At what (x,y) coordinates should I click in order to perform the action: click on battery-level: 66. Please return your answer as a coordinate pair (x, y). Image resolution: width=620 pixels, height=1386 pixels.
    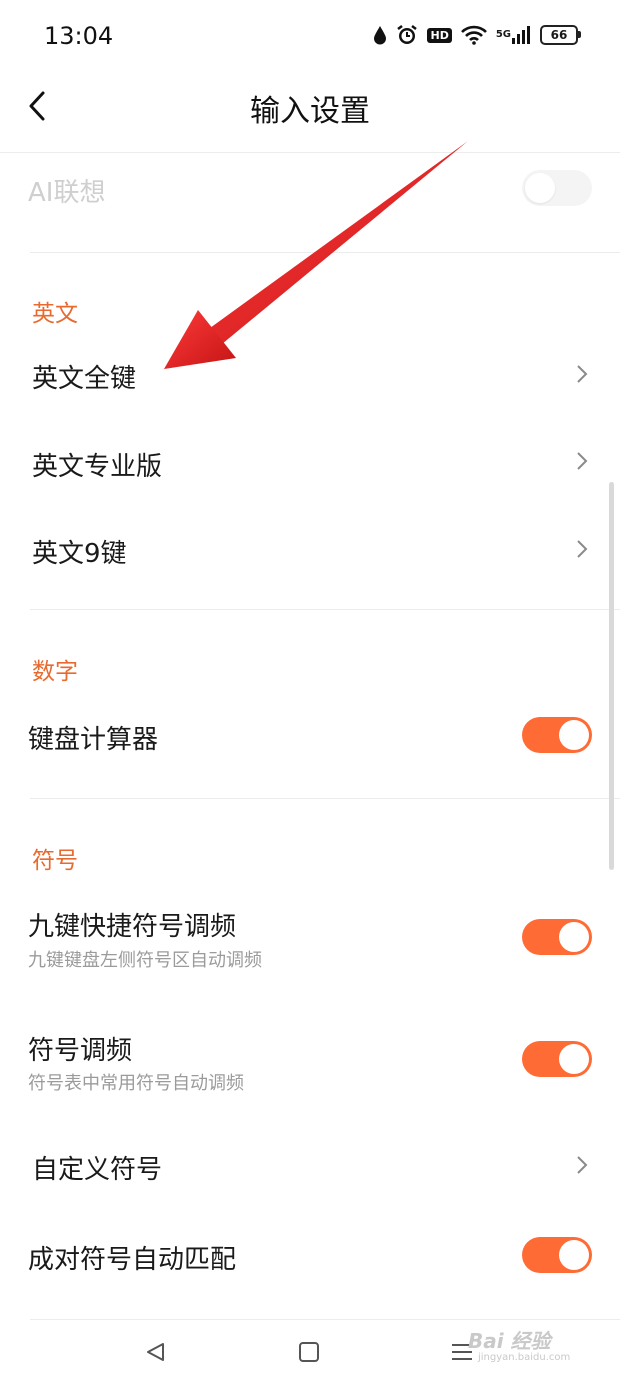
    Looking at the image, I should click on (559, 35).